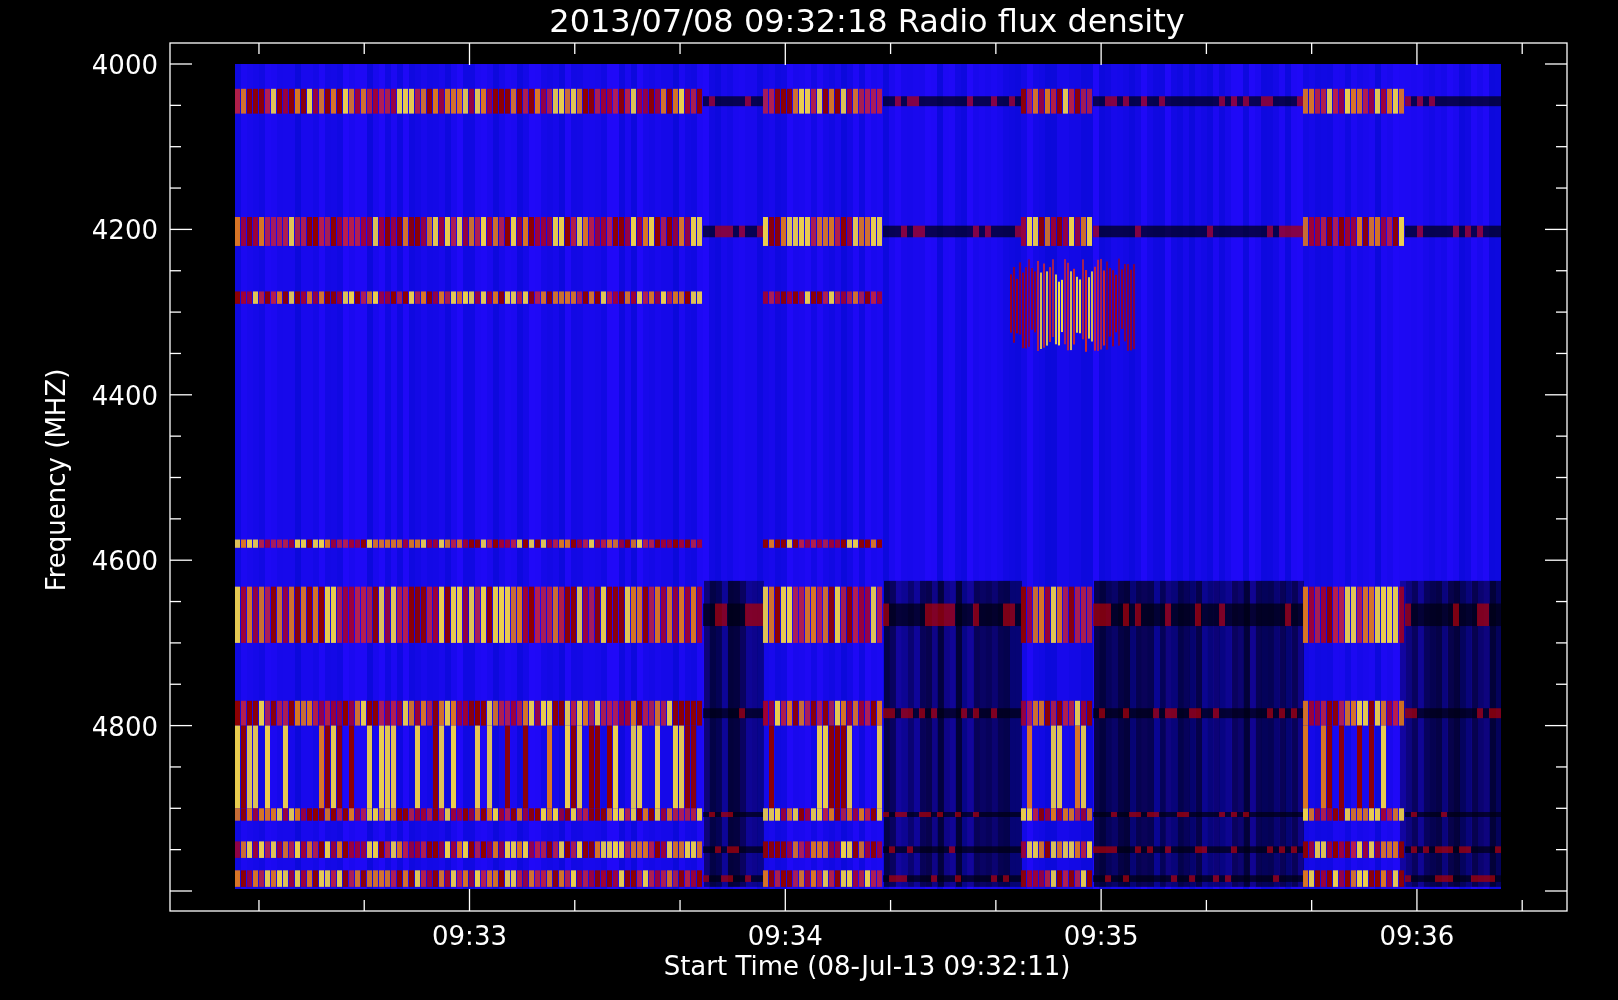 This screenshot has height=1000, width=1618. Describe the element at coordinates (124, 561) in the screenshot. I see `y-tick-label: 4600` at that location.